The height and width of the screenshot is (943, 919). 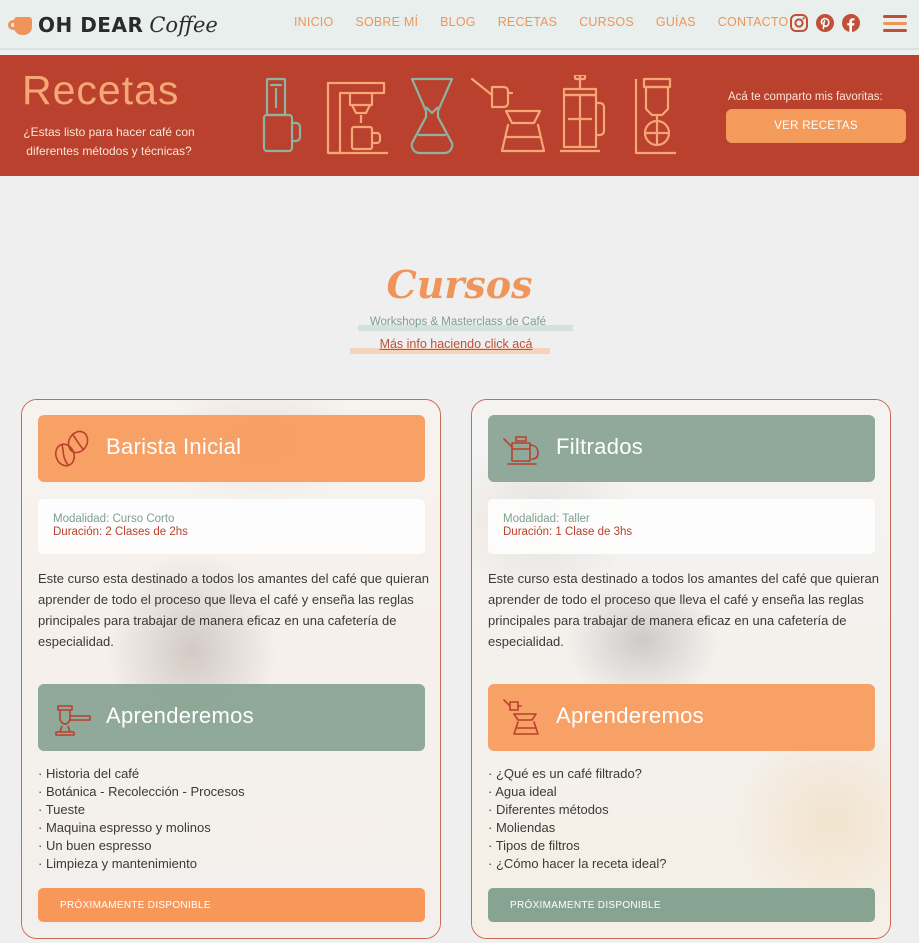 What do you see at coordinates (72, 718) in the screenshot?
I see `portafilter-icon` at bounding box center [72, 718].